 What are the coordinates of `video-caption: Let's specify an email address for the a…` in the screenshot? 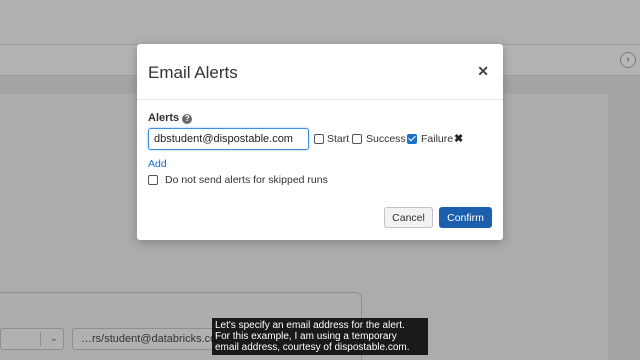 It's located at (320, 336).